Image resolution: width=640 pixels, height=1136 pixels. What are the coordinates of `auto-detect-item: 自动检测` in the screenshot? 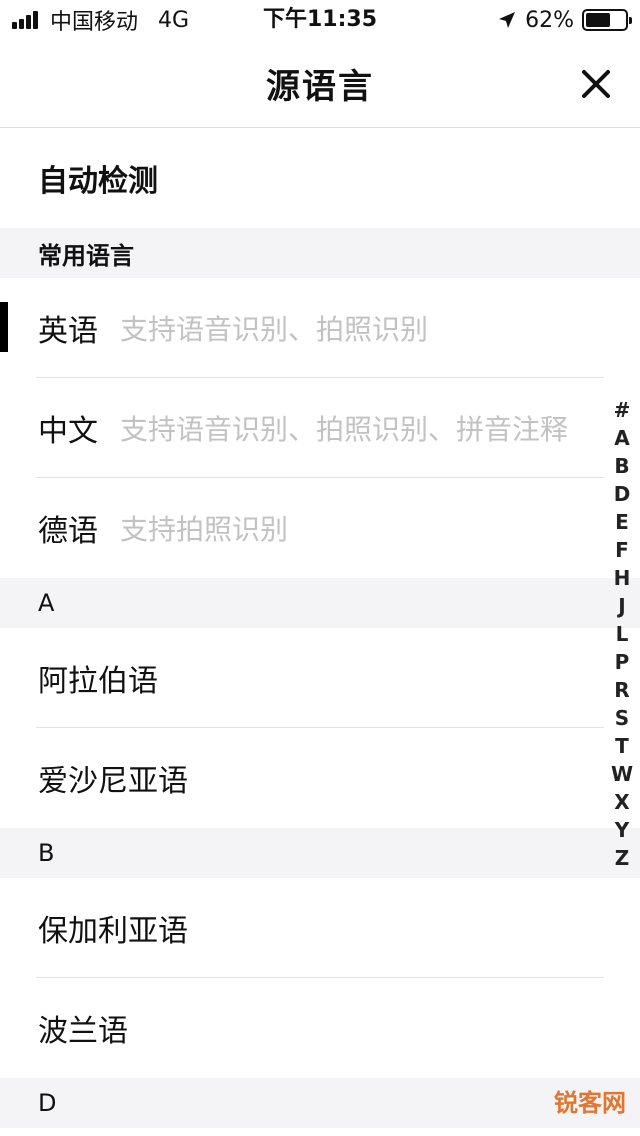 It's located at (320, 178).